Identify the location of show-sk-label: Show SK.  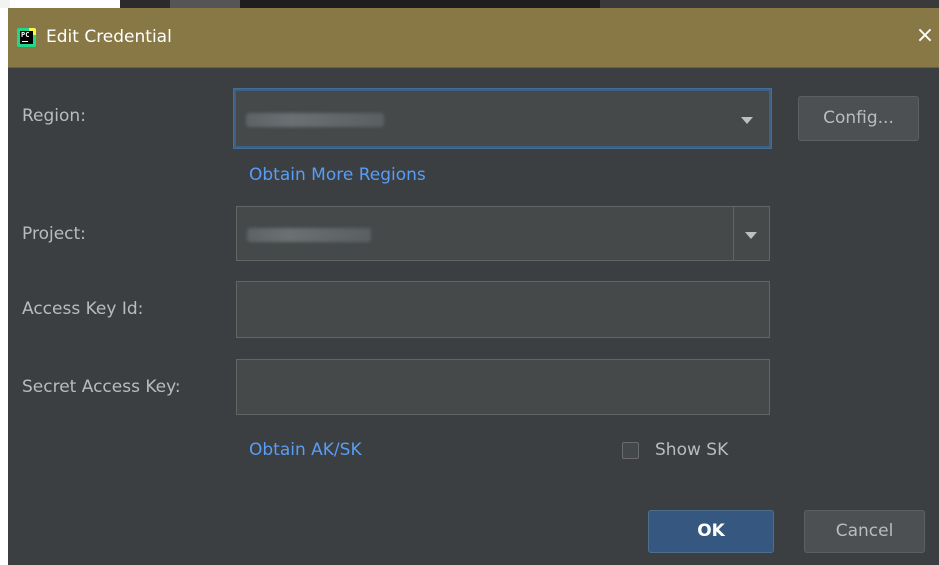
(691, 450).